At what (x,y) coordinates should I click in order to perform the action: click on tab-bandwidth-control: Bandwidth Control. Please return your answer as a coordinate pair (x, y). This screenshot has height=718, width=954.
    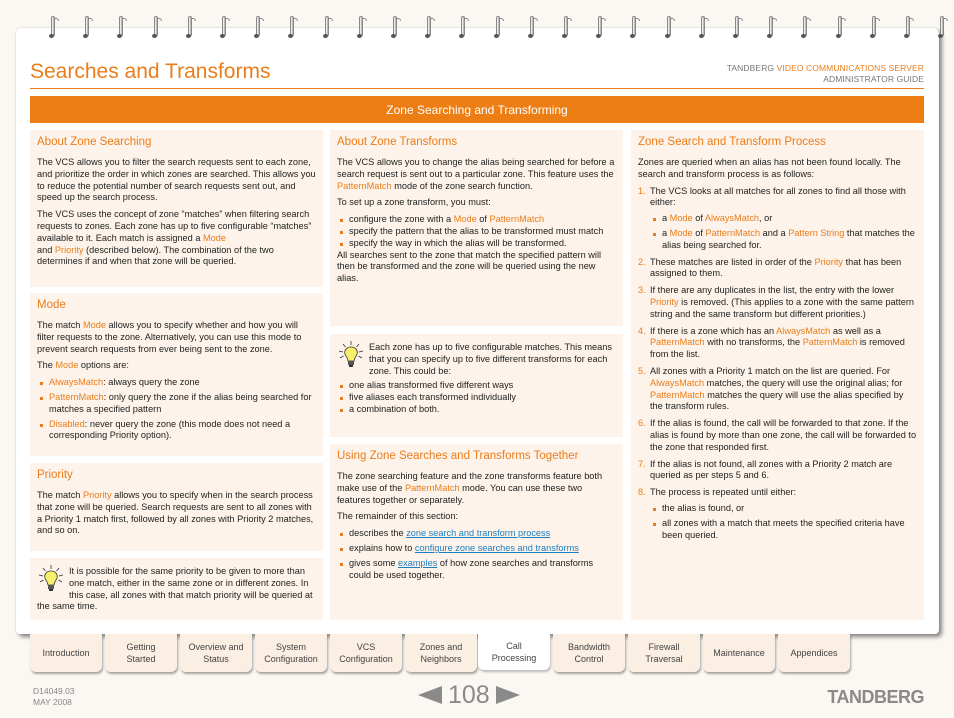
    Looking at the image, I should click on (589, 653).